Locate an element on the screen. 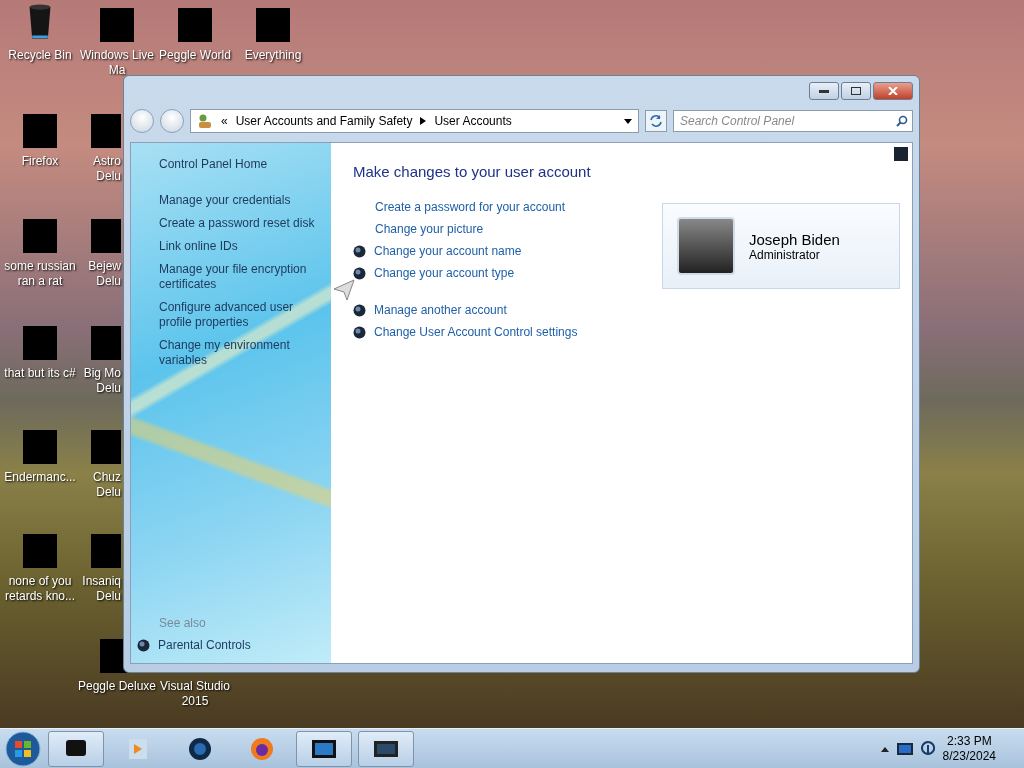 Image resolution: width=1024 pixels, height=768 pixels. monitor-icon is located at coordinates (904, 749).